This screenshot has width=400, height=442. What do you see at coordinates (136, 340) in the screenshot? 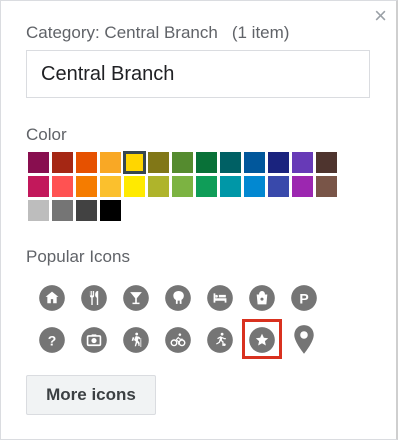
I see `hiking-icon` at bounding box center [136, 340].